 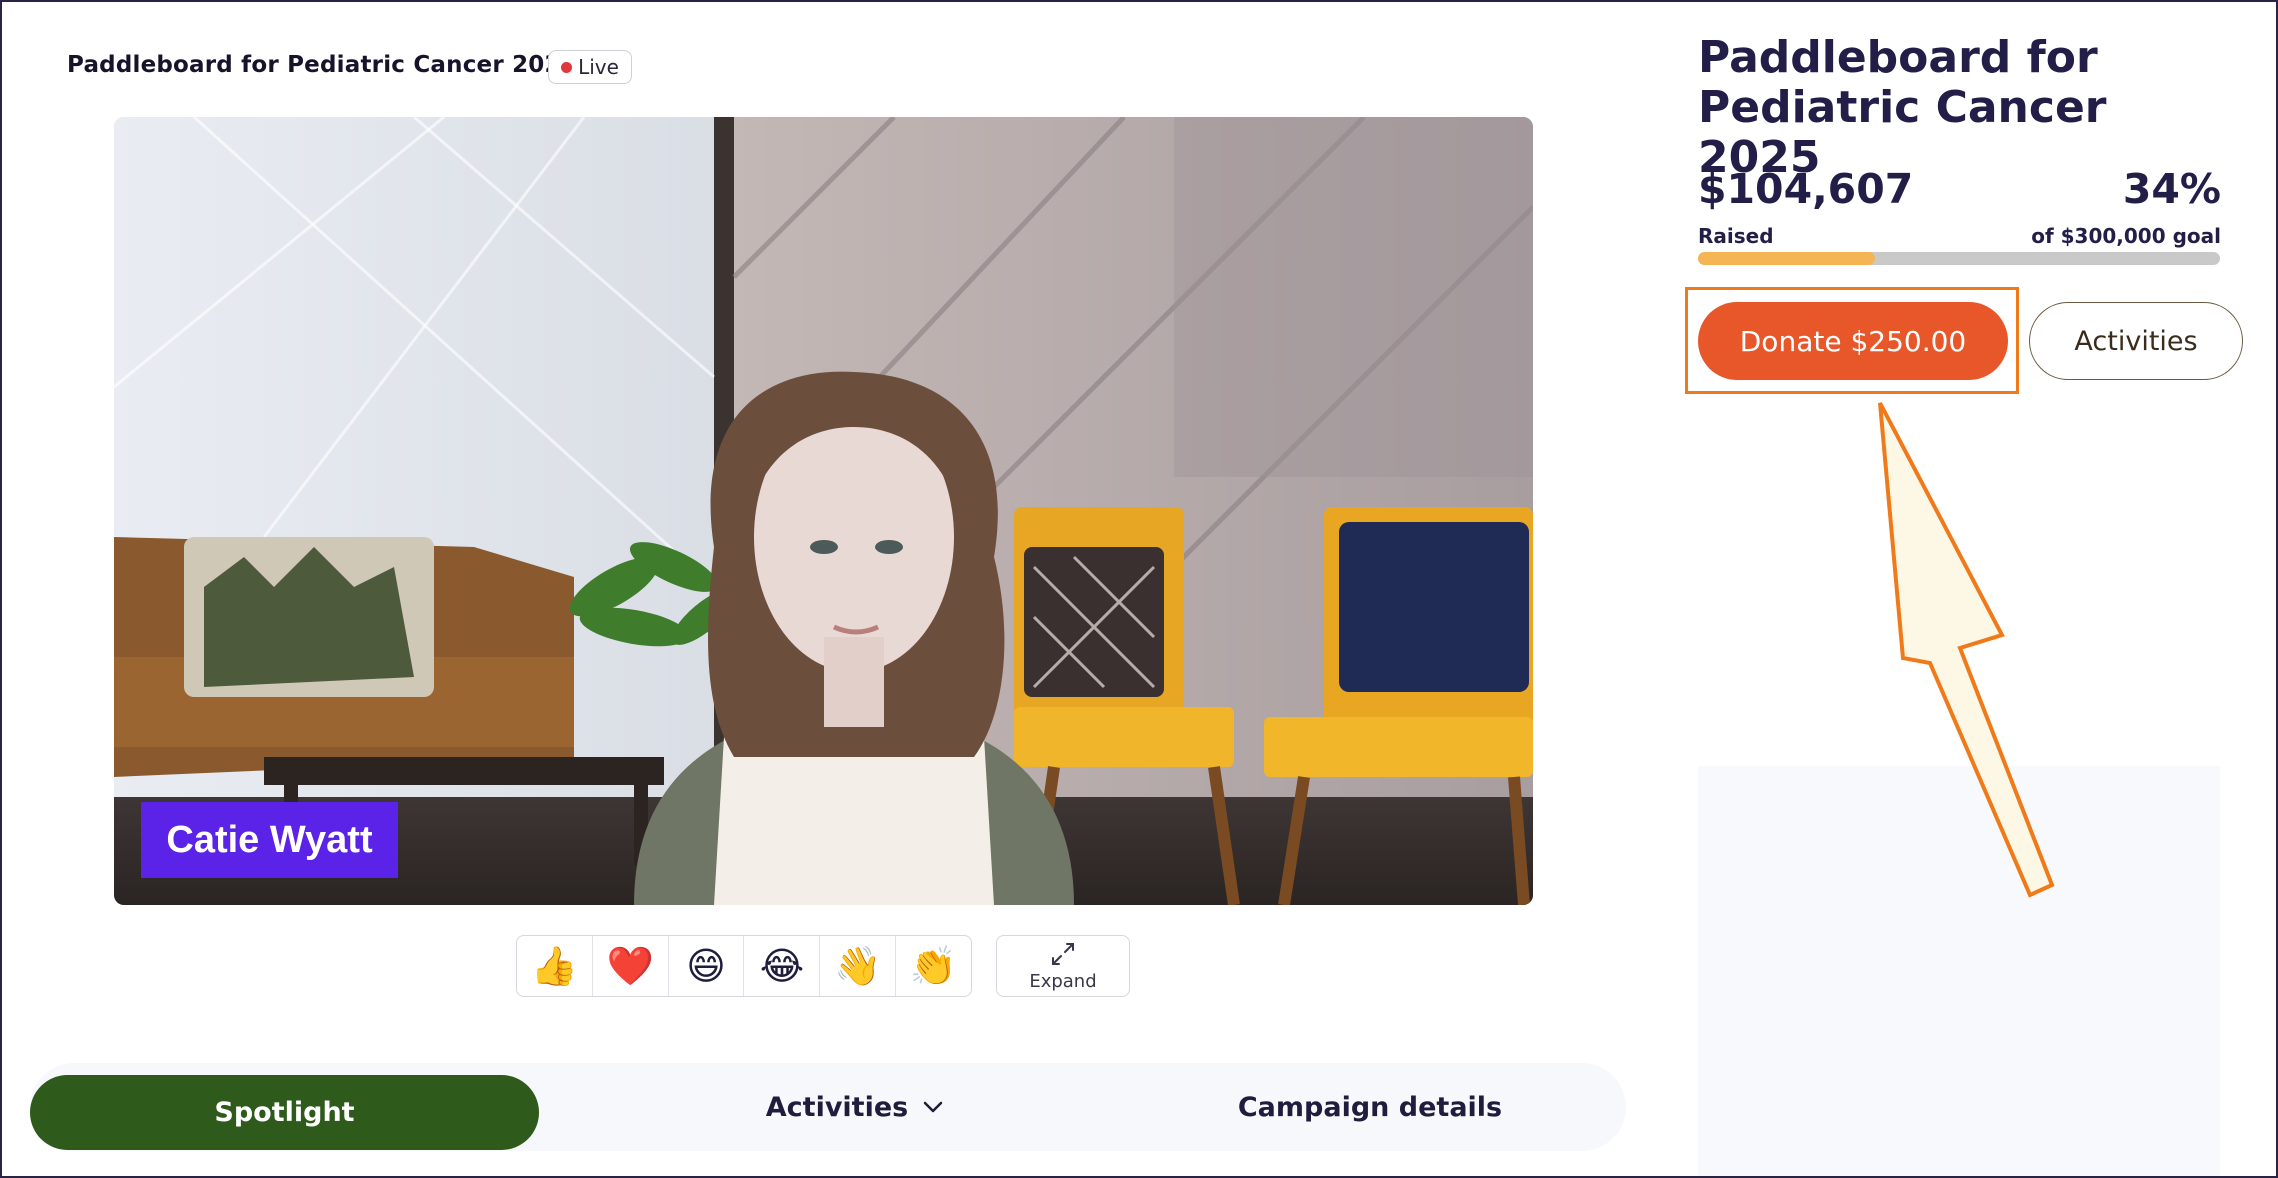 What do you see at coordinates (1806, 189) in the screenshot?
I see `raised-amount: $104,607` at bounding box center [1806, 189].